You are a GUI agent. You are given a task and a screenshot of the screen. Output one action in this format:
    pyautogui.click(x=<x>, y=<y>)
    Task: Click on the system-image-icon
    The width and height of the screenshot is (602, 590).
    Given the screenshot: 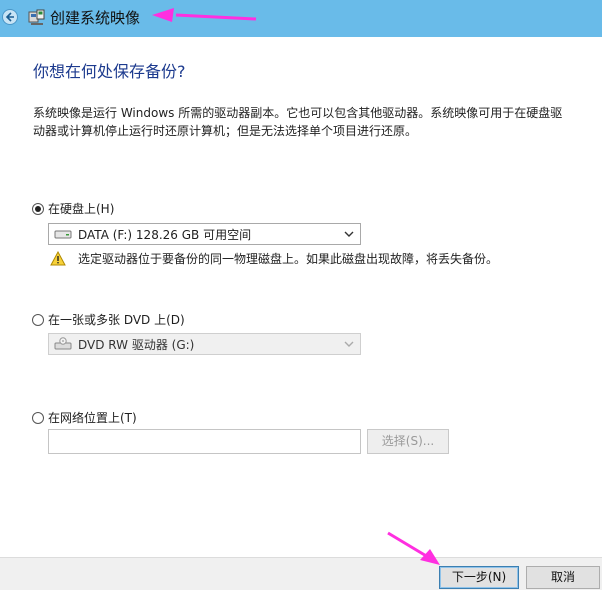 What is the action you would take?
    pyautogui.click(x=36, y=17)
    